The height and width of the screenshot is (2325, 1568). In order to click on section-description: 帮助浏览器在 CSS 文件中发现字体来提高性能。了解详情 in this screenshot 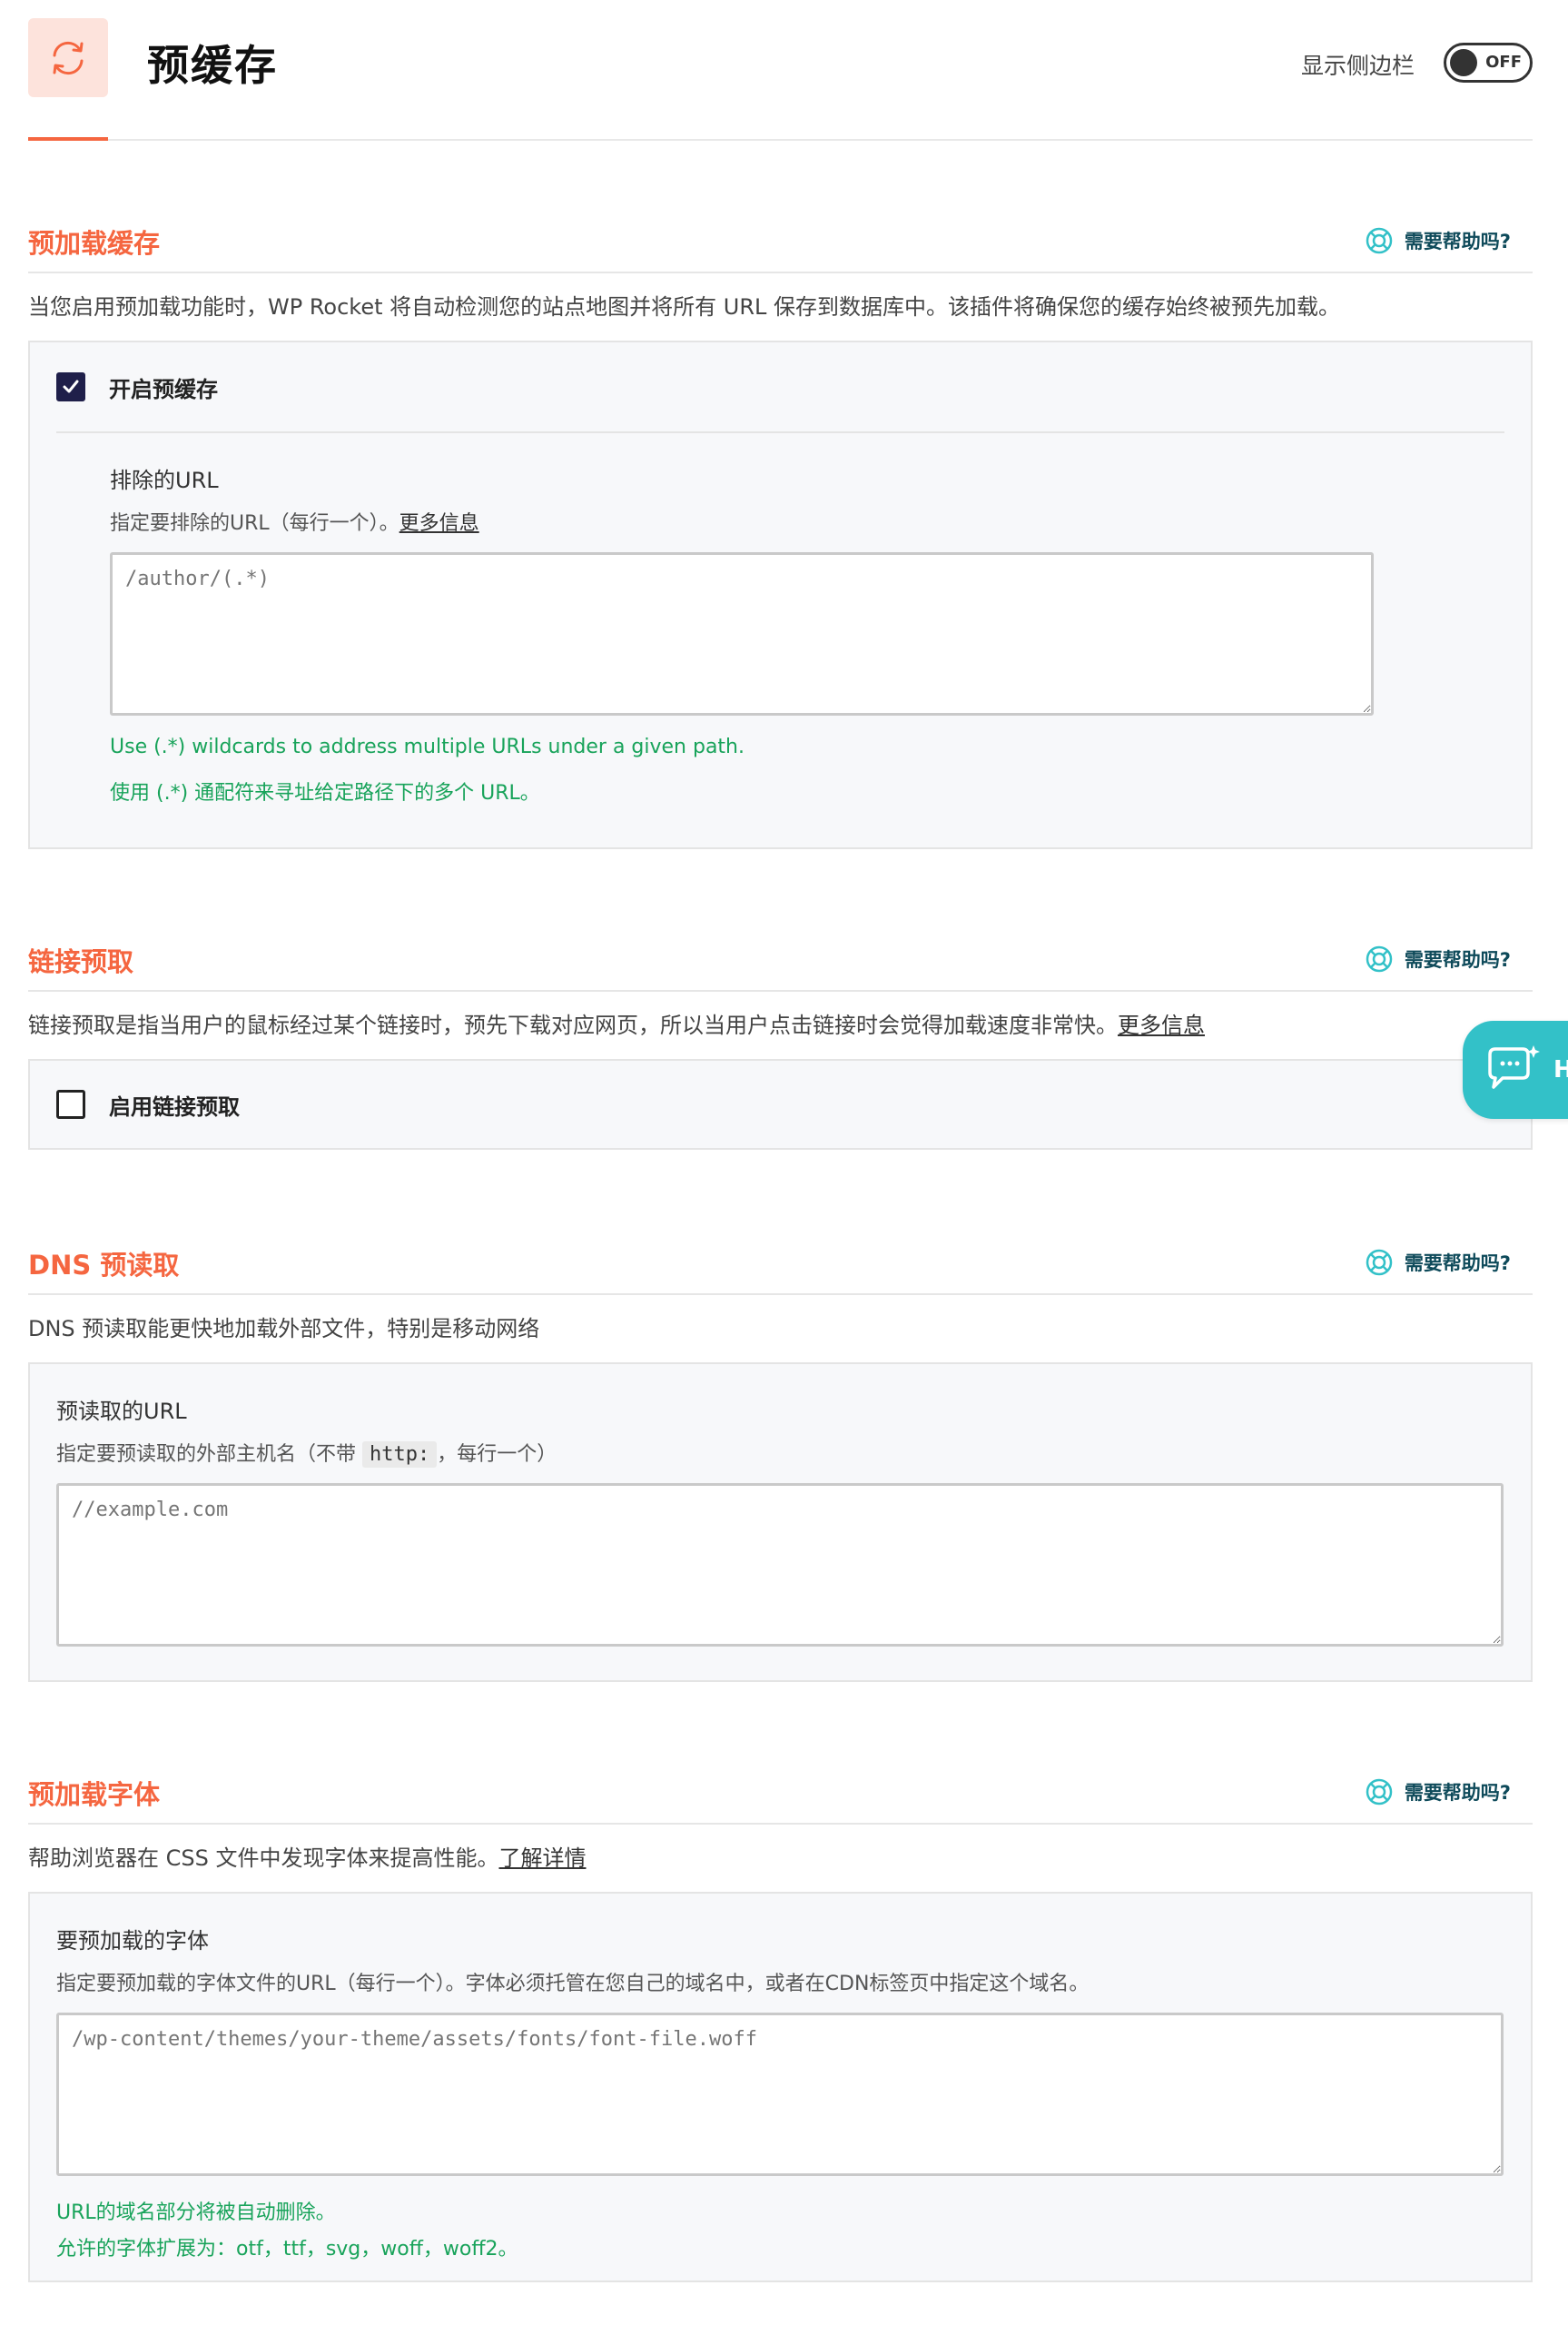, I will do `click(307, 1858)`.